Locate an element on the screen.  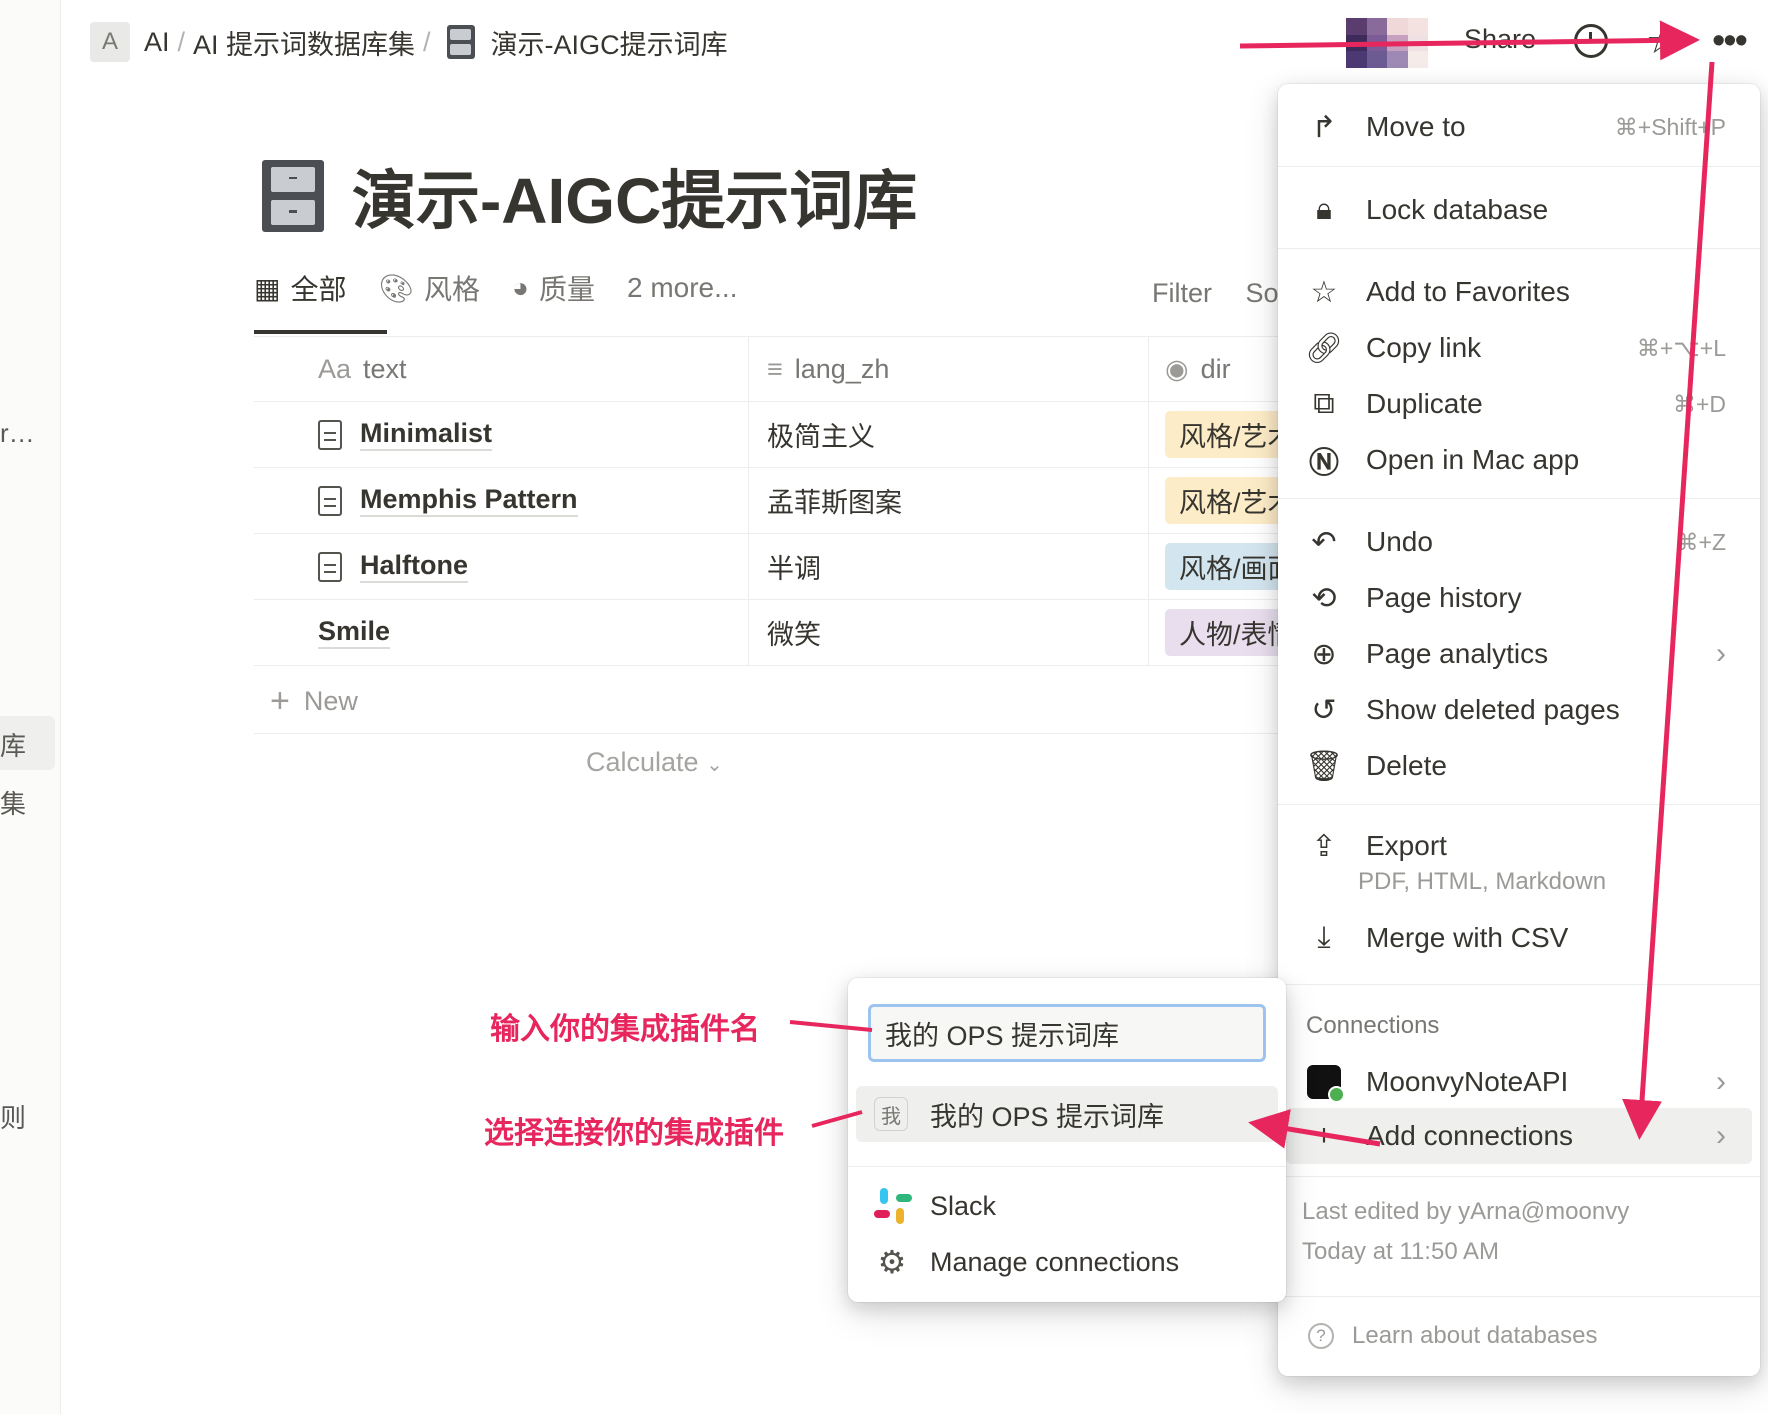
last-edited-by: Last edited by yArna@moonvy is located at coordinates (1466, 1211).